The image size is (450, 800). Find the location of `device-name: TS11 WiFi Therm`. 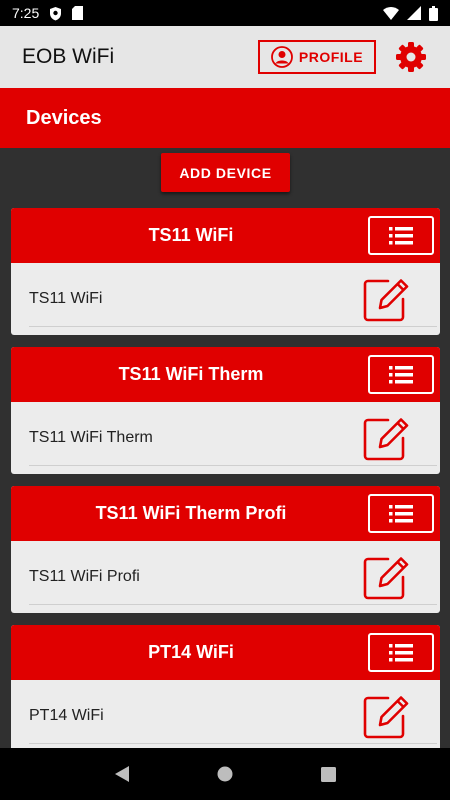

device-name: TS11 WiFi Therm is located at coordinates (91, 437).